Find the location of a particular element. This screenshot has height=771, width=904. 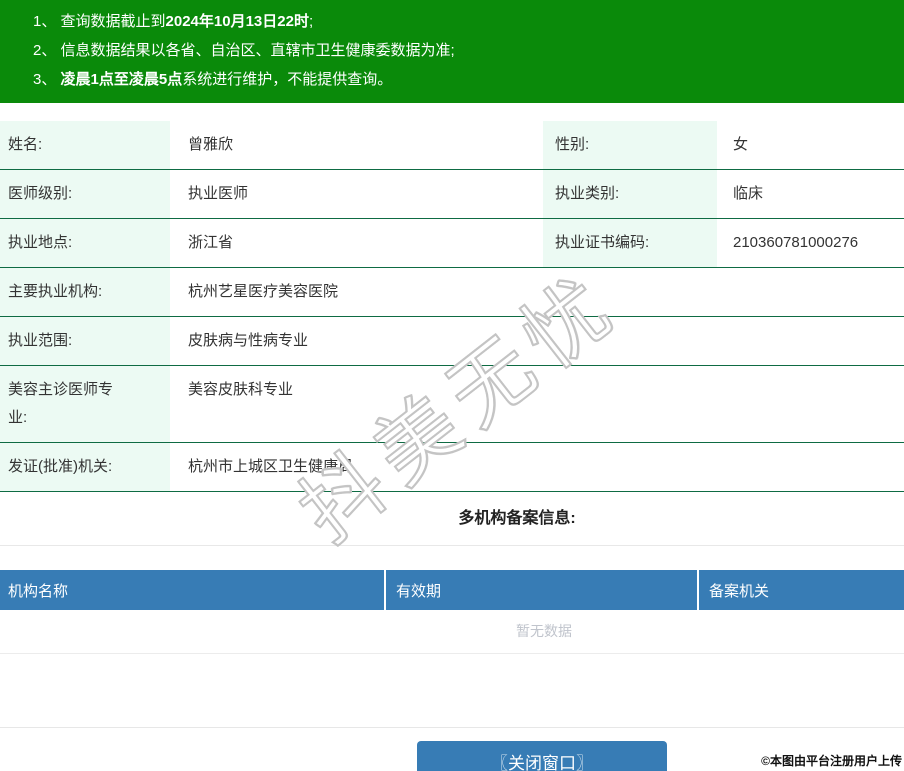

multi-org-records-table: 机构名称 有效期 备案机关 暂无数据 is located at coordinates (452, 612).